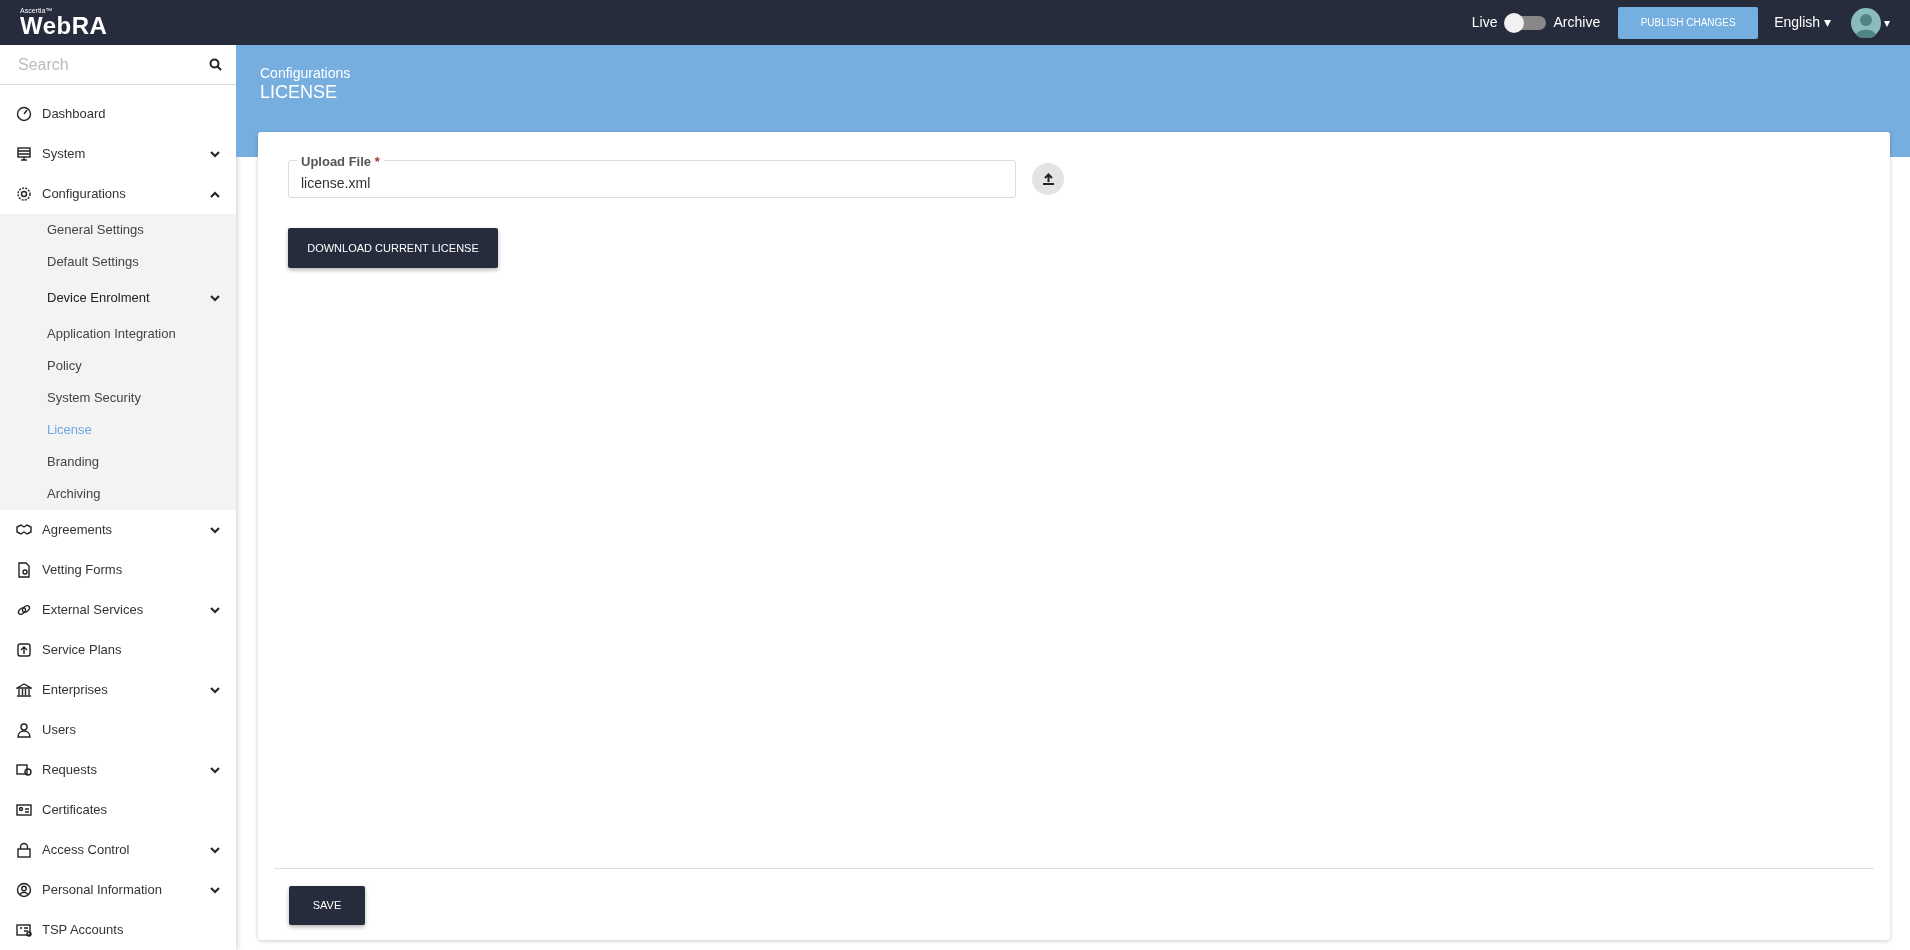  I want to click on sidebar-item: Enterprises, so click(118, 690).